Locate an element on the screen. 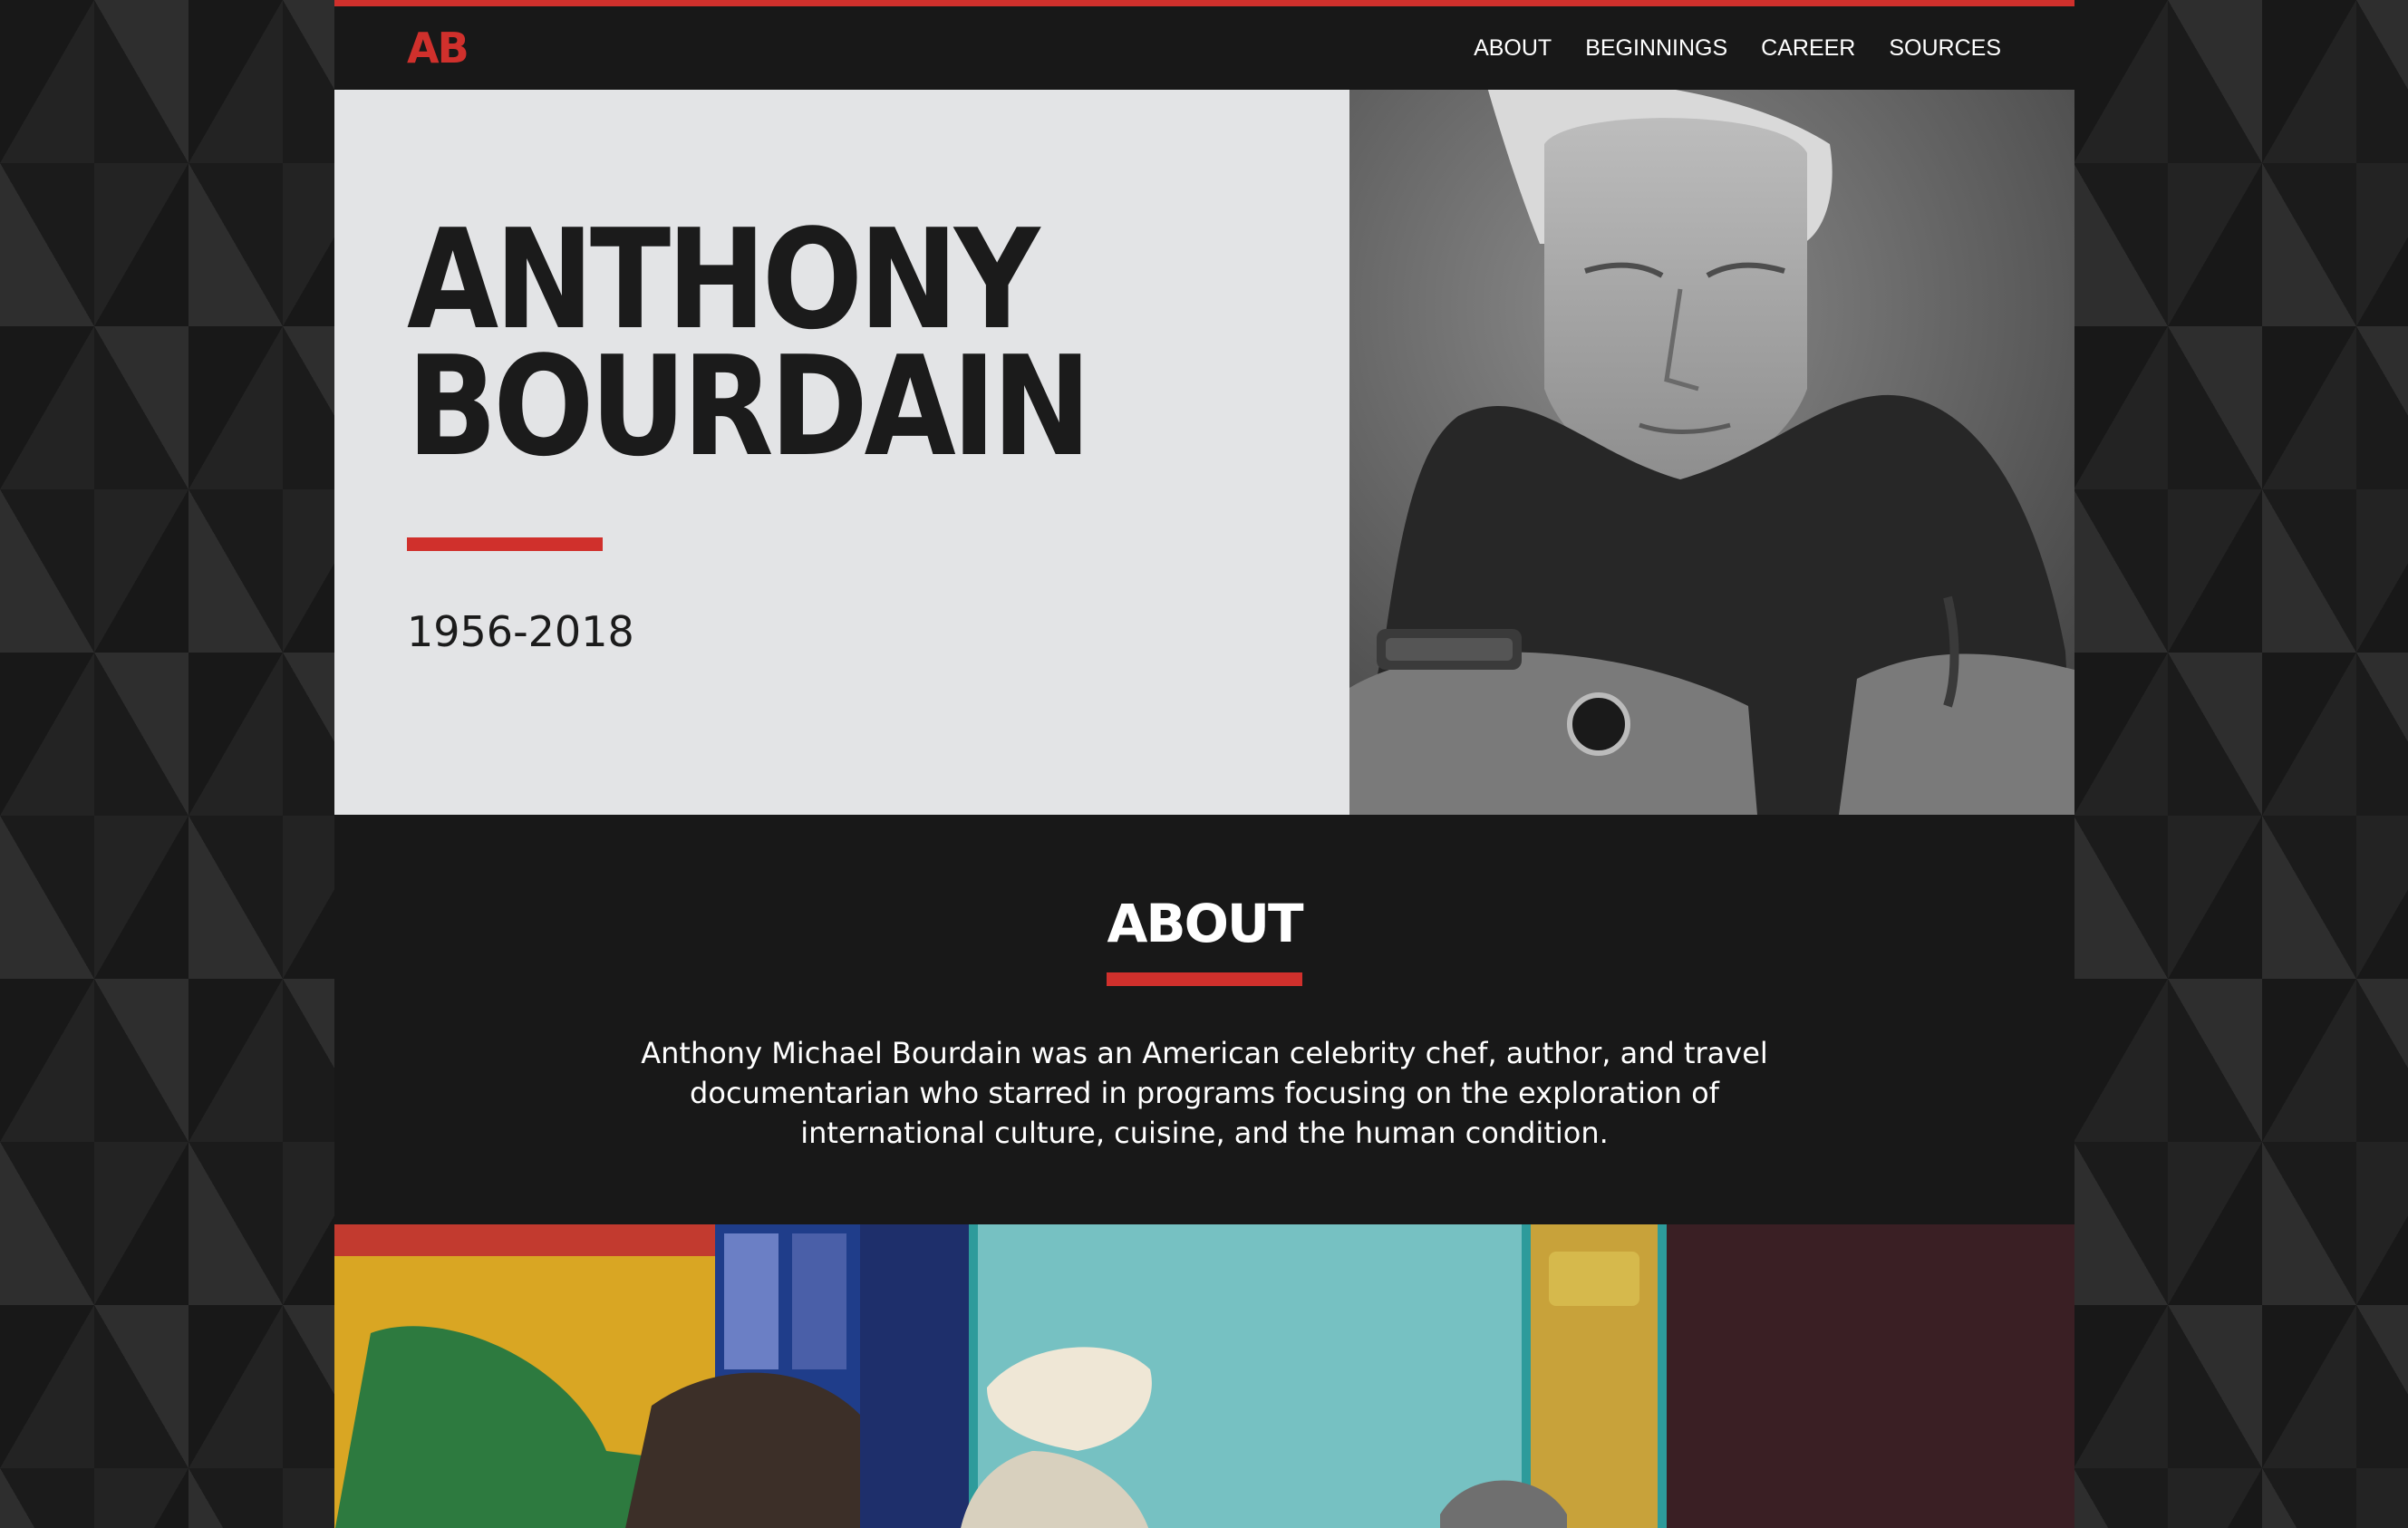 The height and width of the screenshot is (1528, 2408). about-heading: ABOUT is located at coordinates (1205, 923).